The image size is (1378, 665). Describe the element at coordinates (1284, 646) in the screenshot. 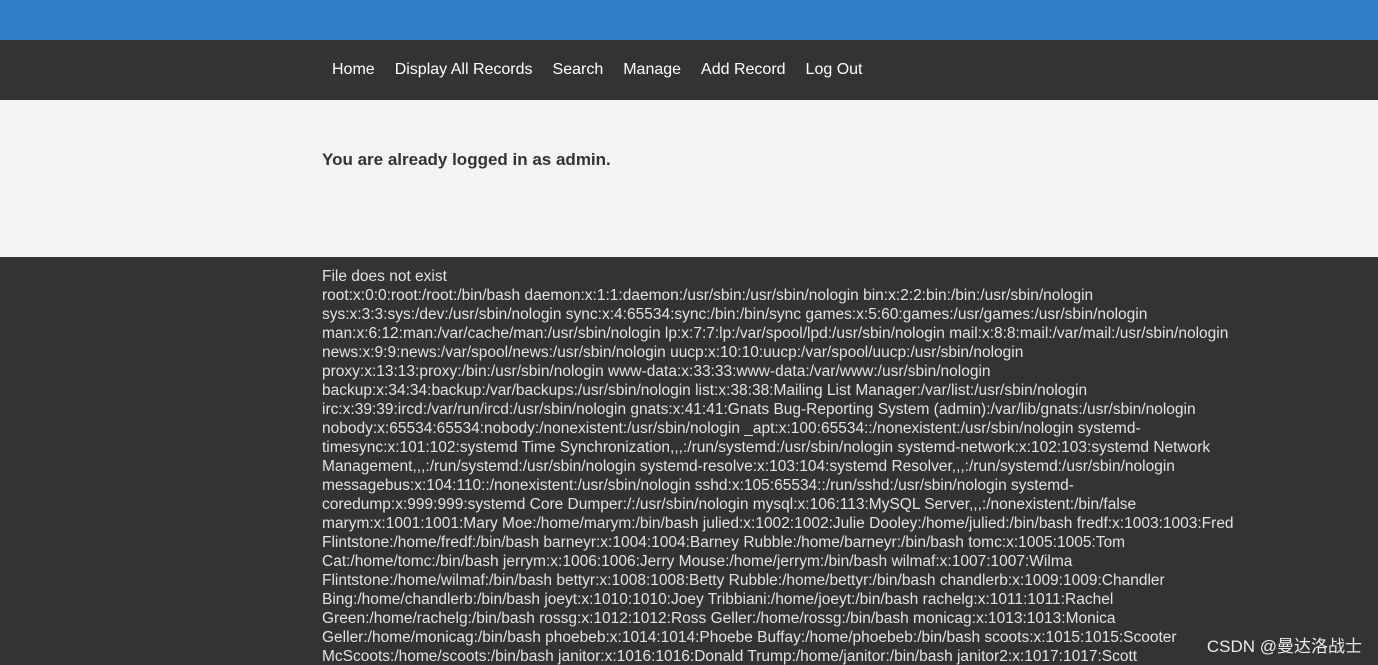

I see `watermark-text: CSDN @曼达洛战士` at that location.